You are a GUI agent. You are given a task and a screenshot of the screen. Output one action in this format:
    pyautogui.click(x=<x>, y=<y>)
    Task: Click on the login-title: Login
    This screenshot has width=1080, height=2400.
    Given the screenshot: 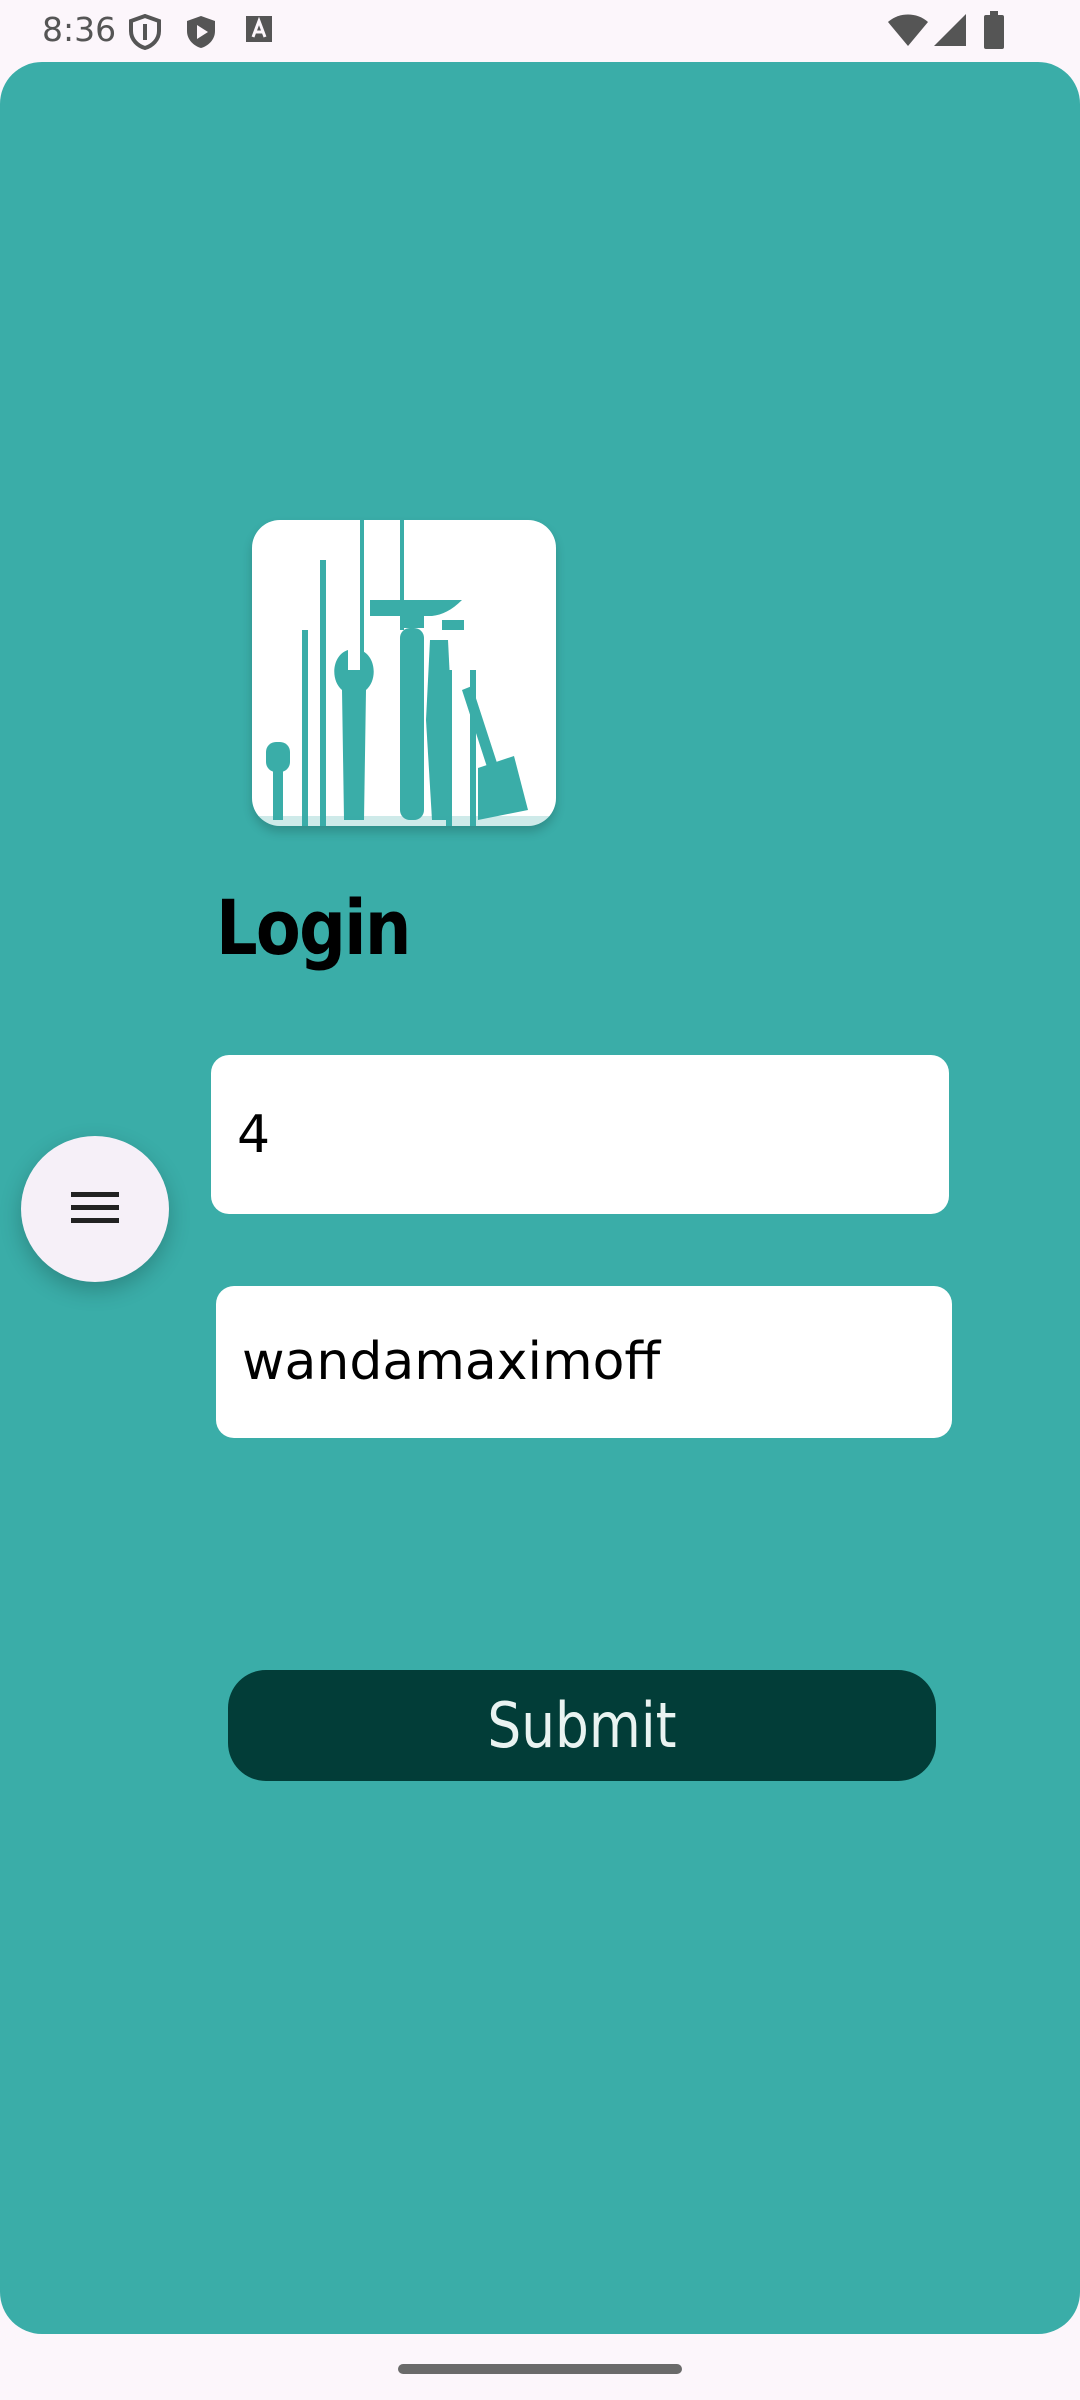 What is the action you would take?
    pyautogui.click(x=313, y=927)
    